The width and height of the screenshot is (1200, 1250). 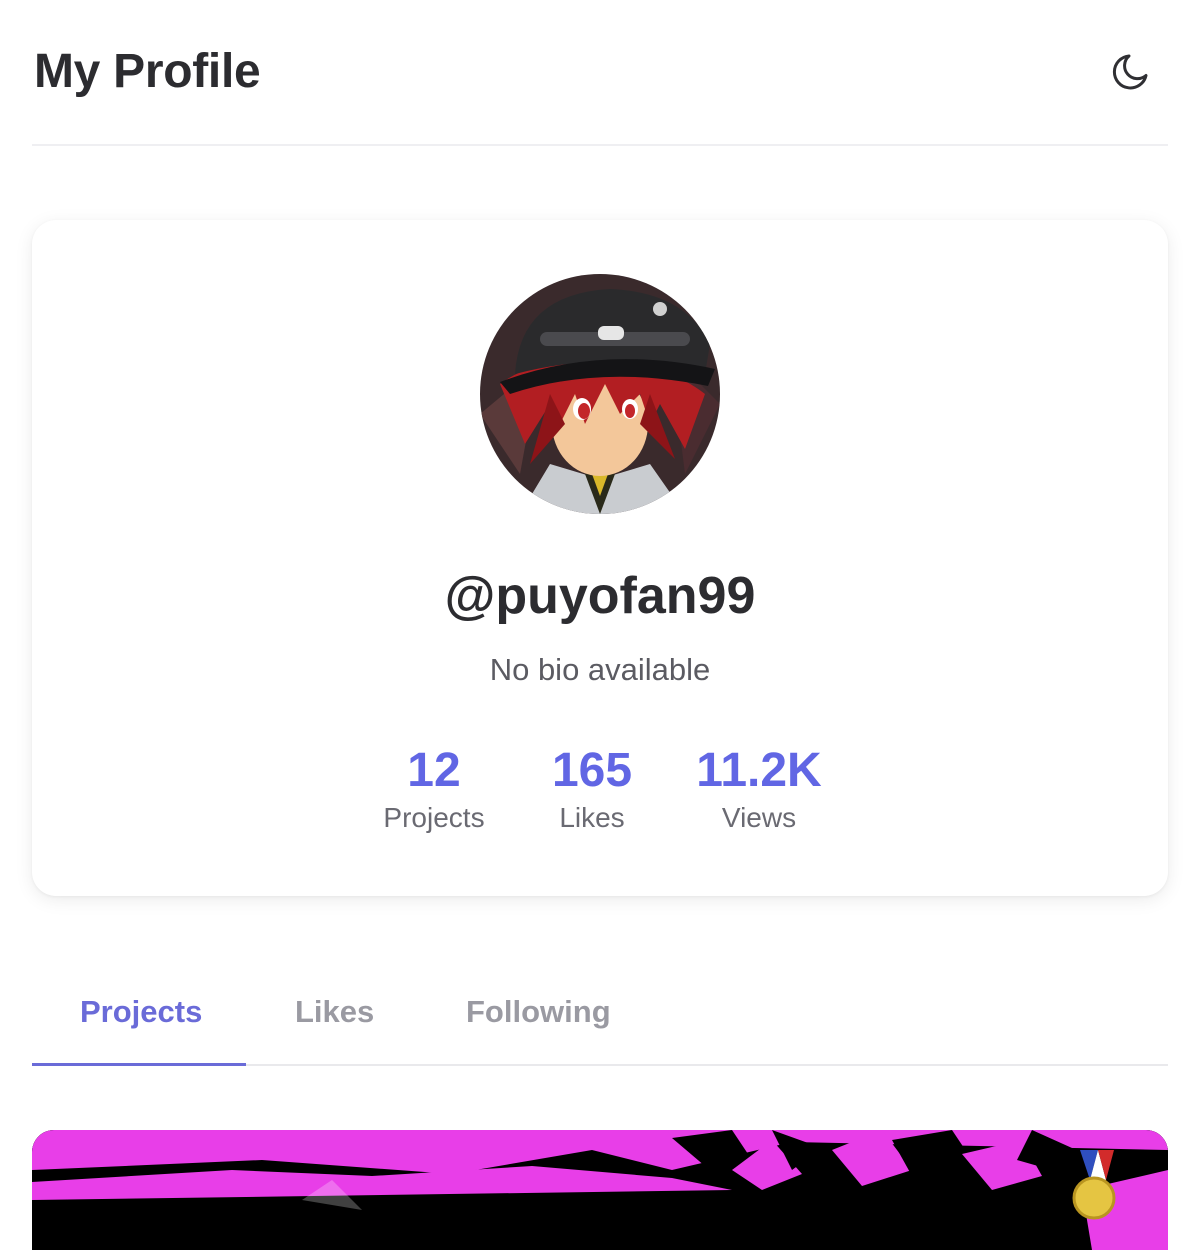 I want to click on active-tab-indicator, so click(x=139, y=1064).